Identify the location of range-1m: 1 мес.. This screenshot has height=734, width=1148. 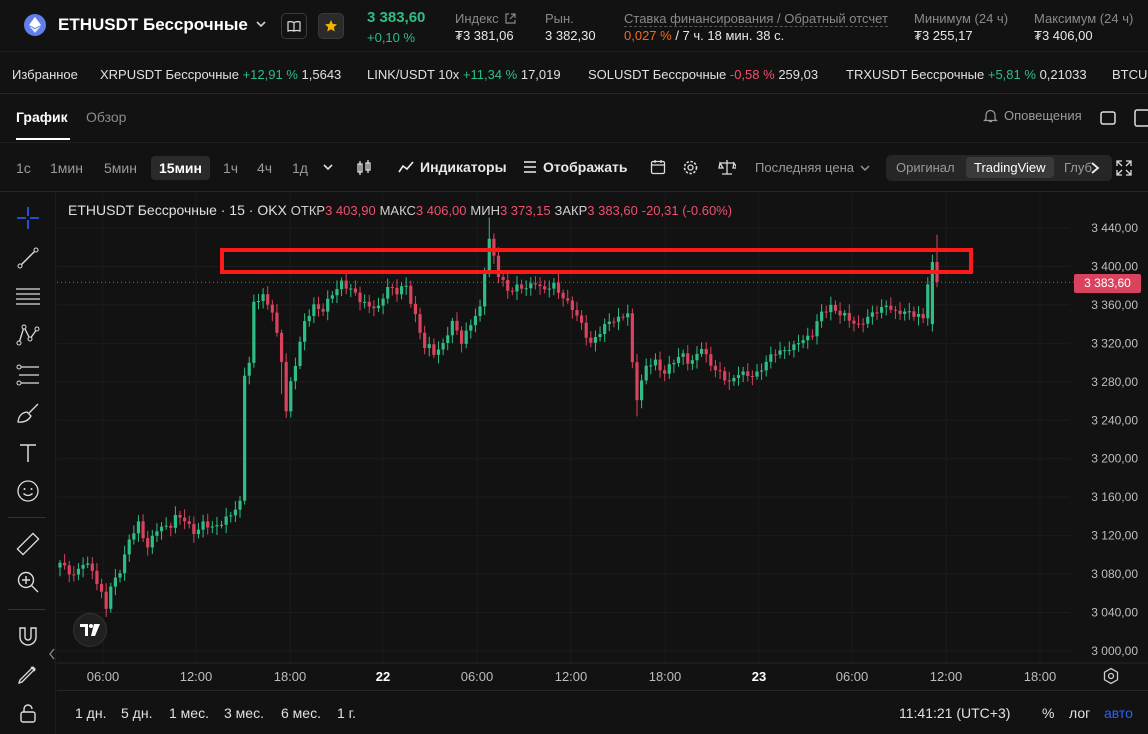
(189, 713).